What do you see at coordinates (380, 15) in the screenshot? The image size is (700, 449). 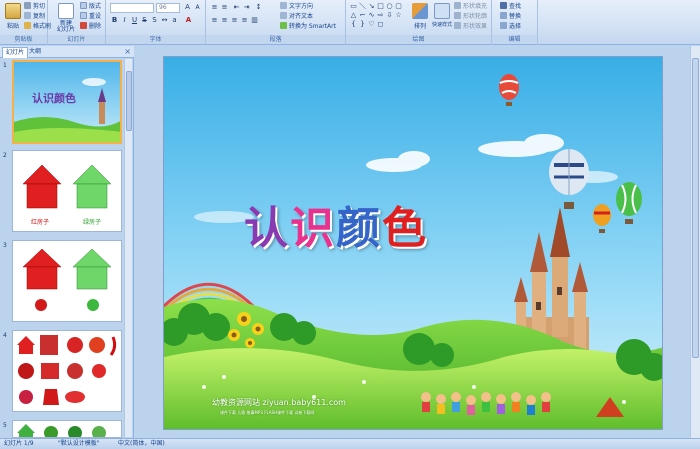 I see `right-arrow-shape-icon: ⇨` at bounding box center [380, 15].